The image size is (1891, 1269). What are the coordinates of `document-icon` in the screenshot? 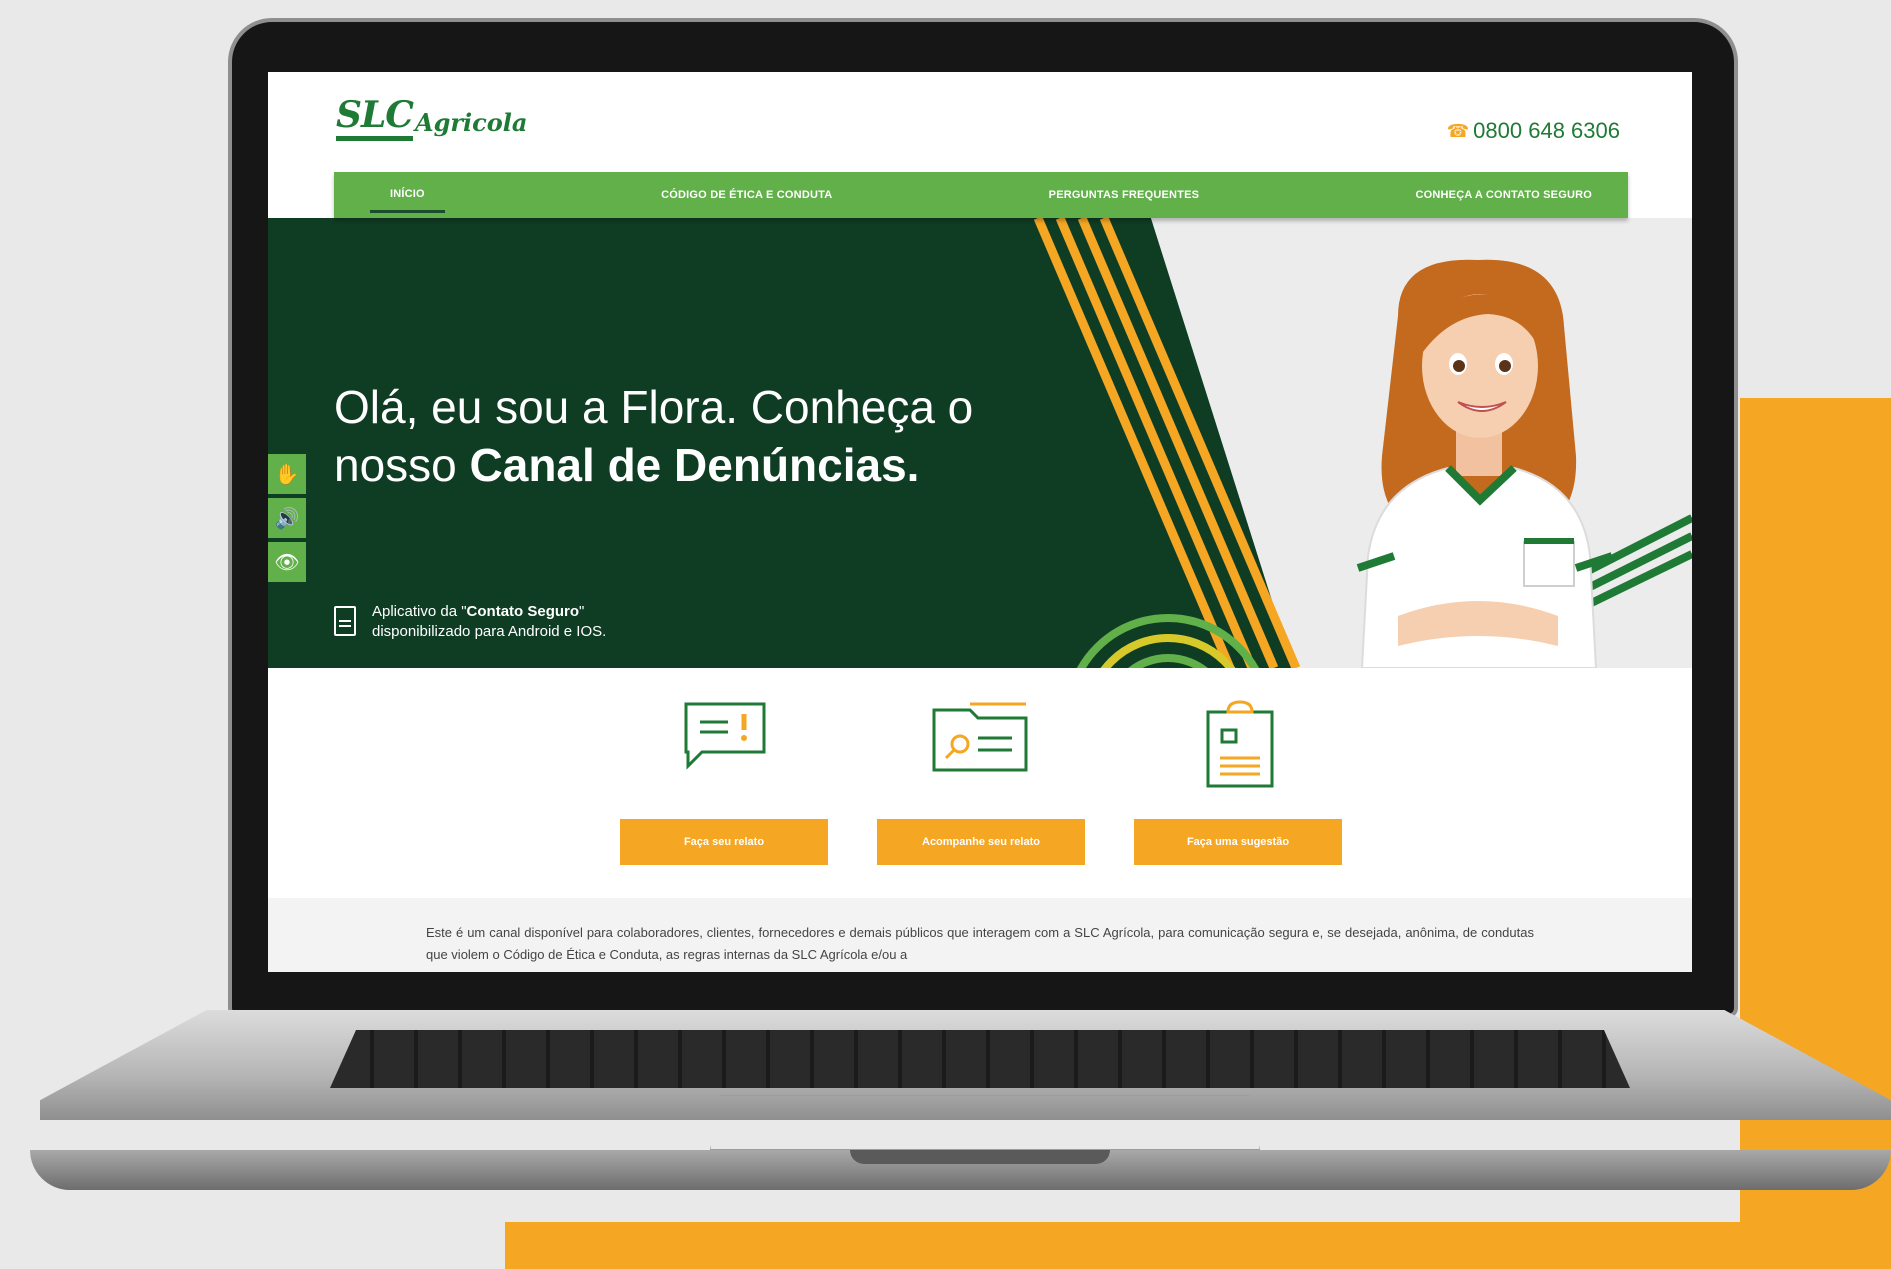 It's located at (345, 621).